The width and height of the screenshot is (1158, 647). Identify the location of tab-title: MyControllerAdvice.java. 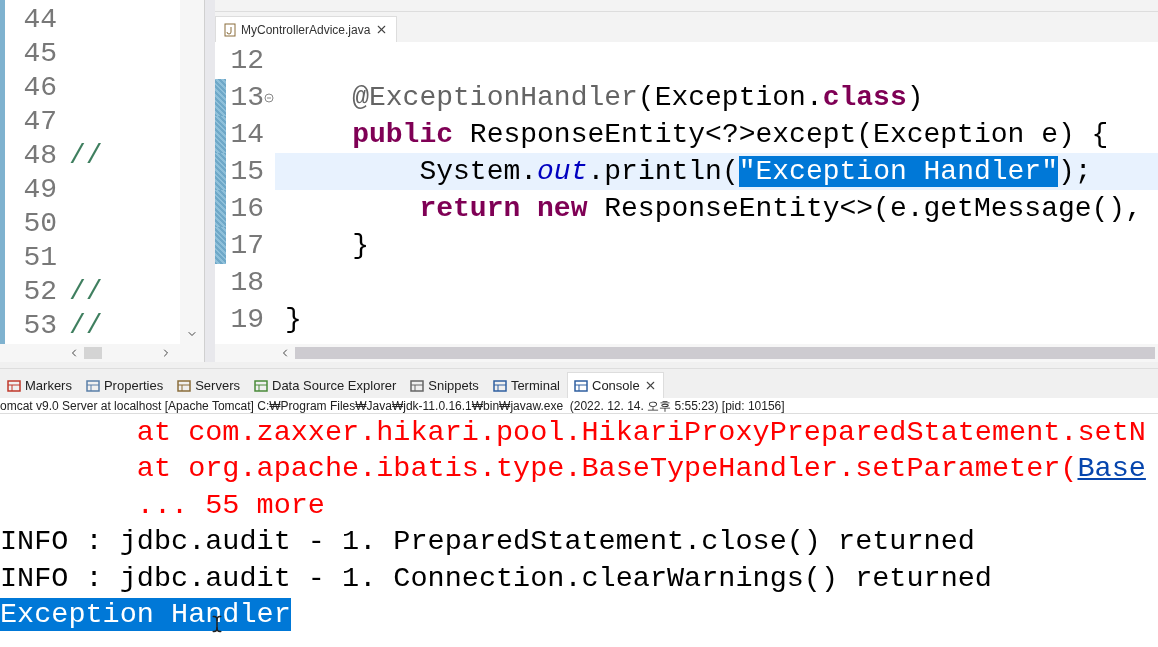
(306, 29).